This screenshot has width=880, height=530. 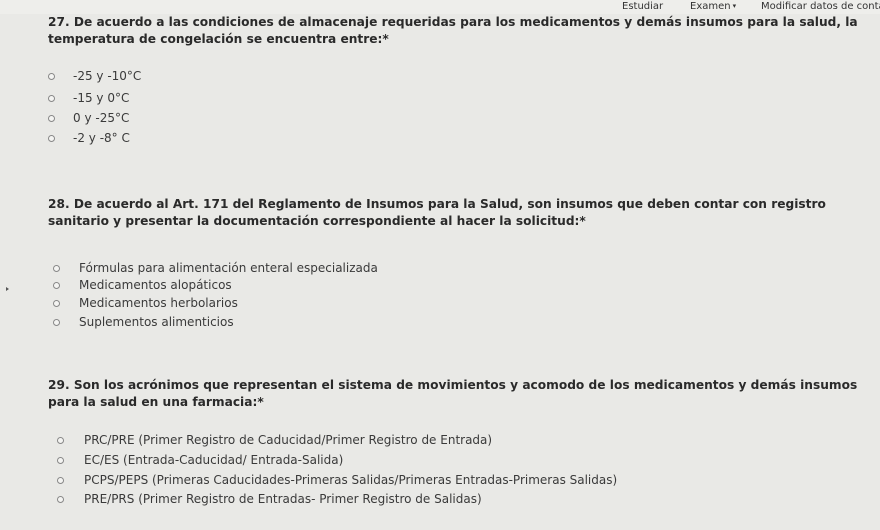 What do you see at coordinates (642, 6) in the screenshot?
I see `nav-estudiar-link: Estudiar` at bounding box center [642, 6].